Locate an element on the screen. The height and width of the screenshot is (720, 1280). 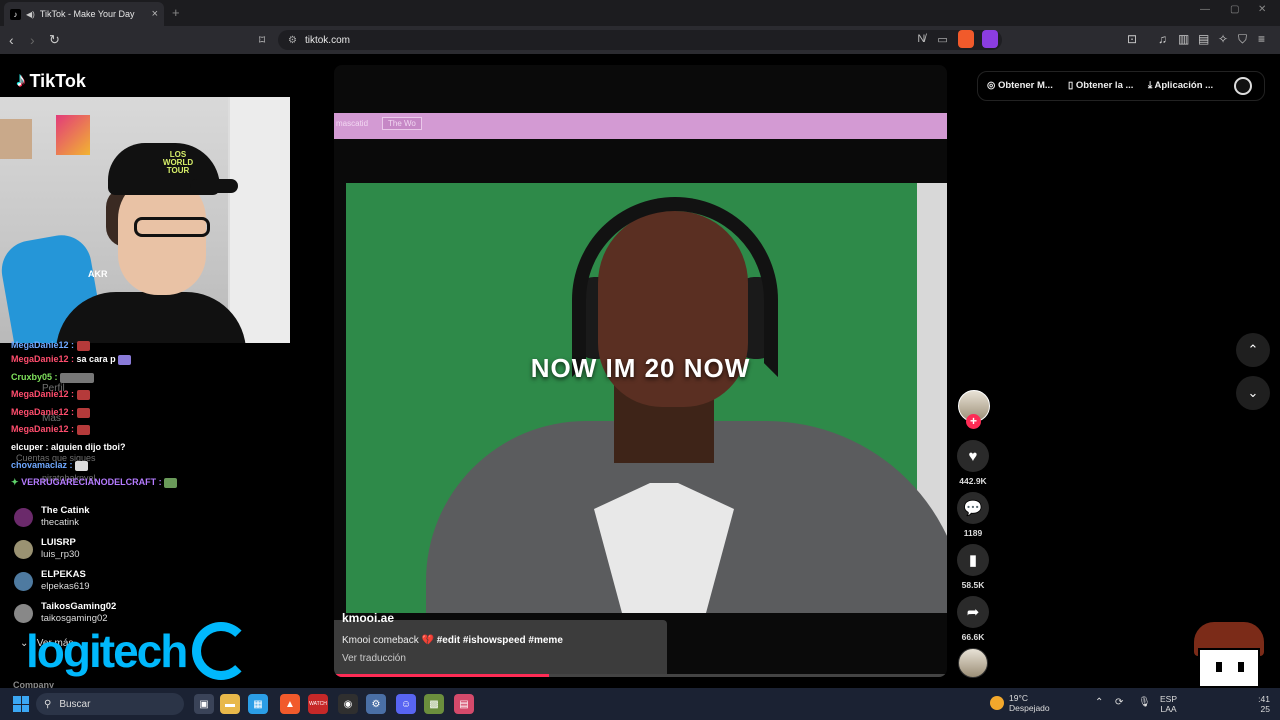
chat-user: VERRUGARECIANODELCRAFT : is located at coordinates (91, 482).